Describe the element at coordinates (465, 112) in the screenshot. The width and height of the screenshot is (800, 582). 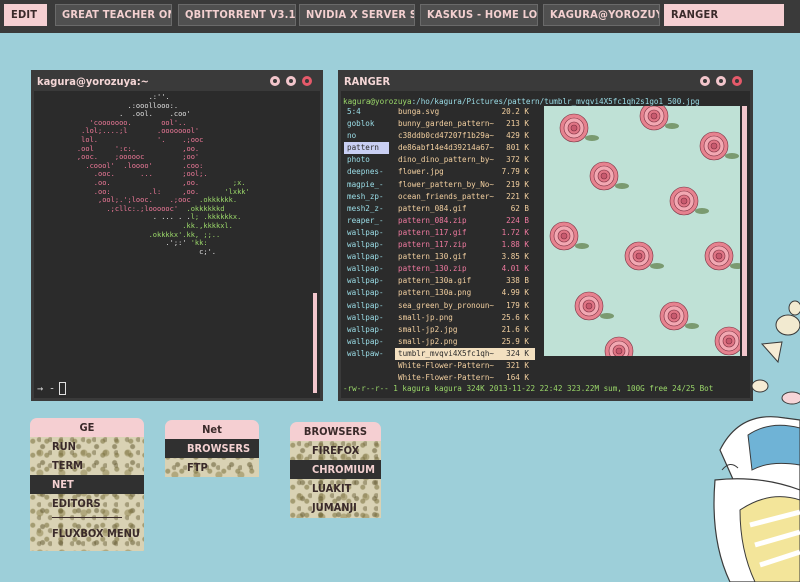
I see `file-list-item: bunga.svg 20.2 K` at that location.